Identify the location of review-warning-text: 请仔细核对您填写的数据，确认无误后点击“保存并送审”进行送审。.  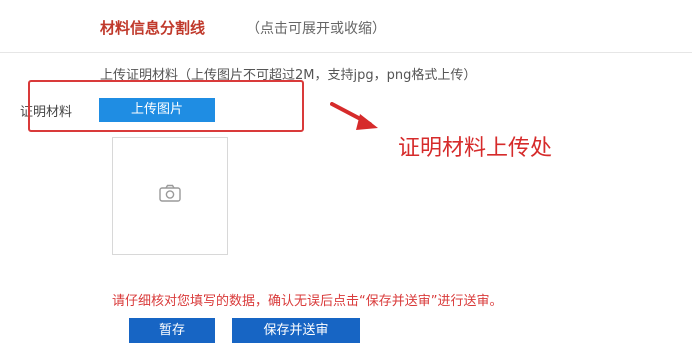
(307, 301).